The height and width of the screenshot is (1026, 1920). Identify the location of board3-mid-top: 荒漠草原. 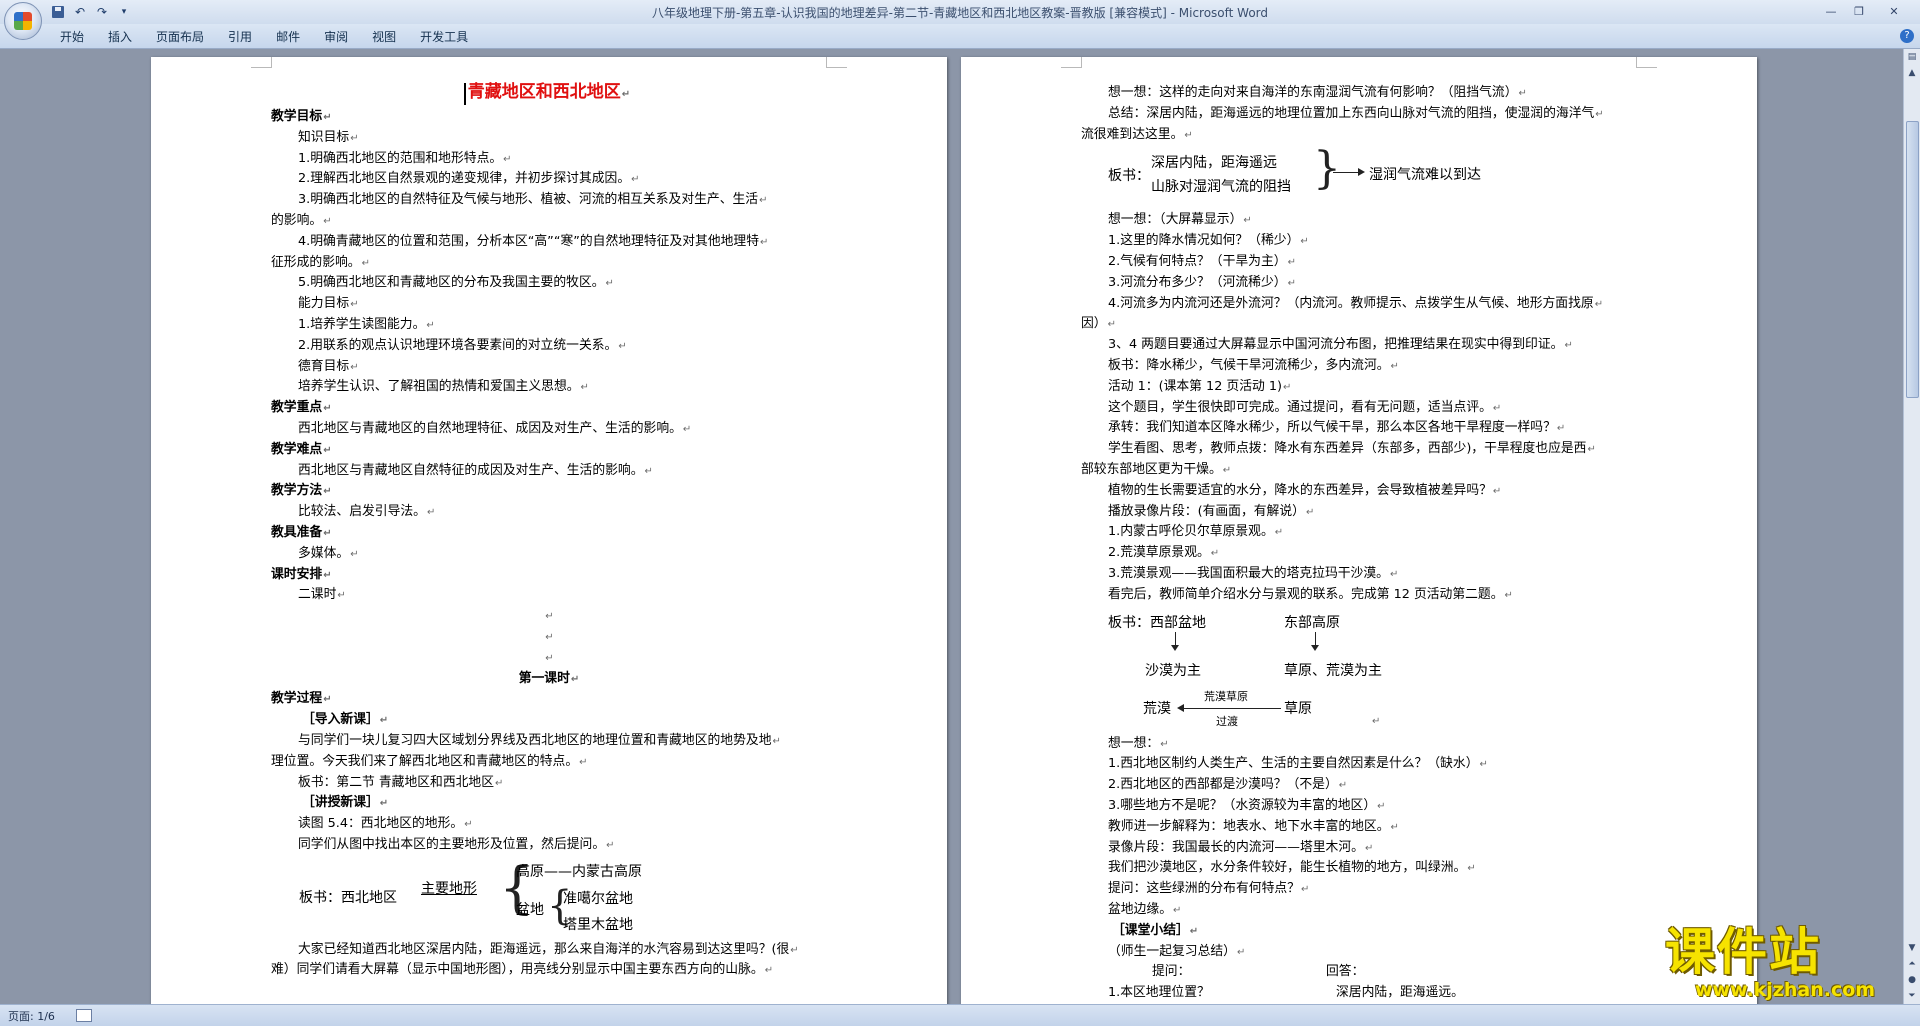
(1226, 696).